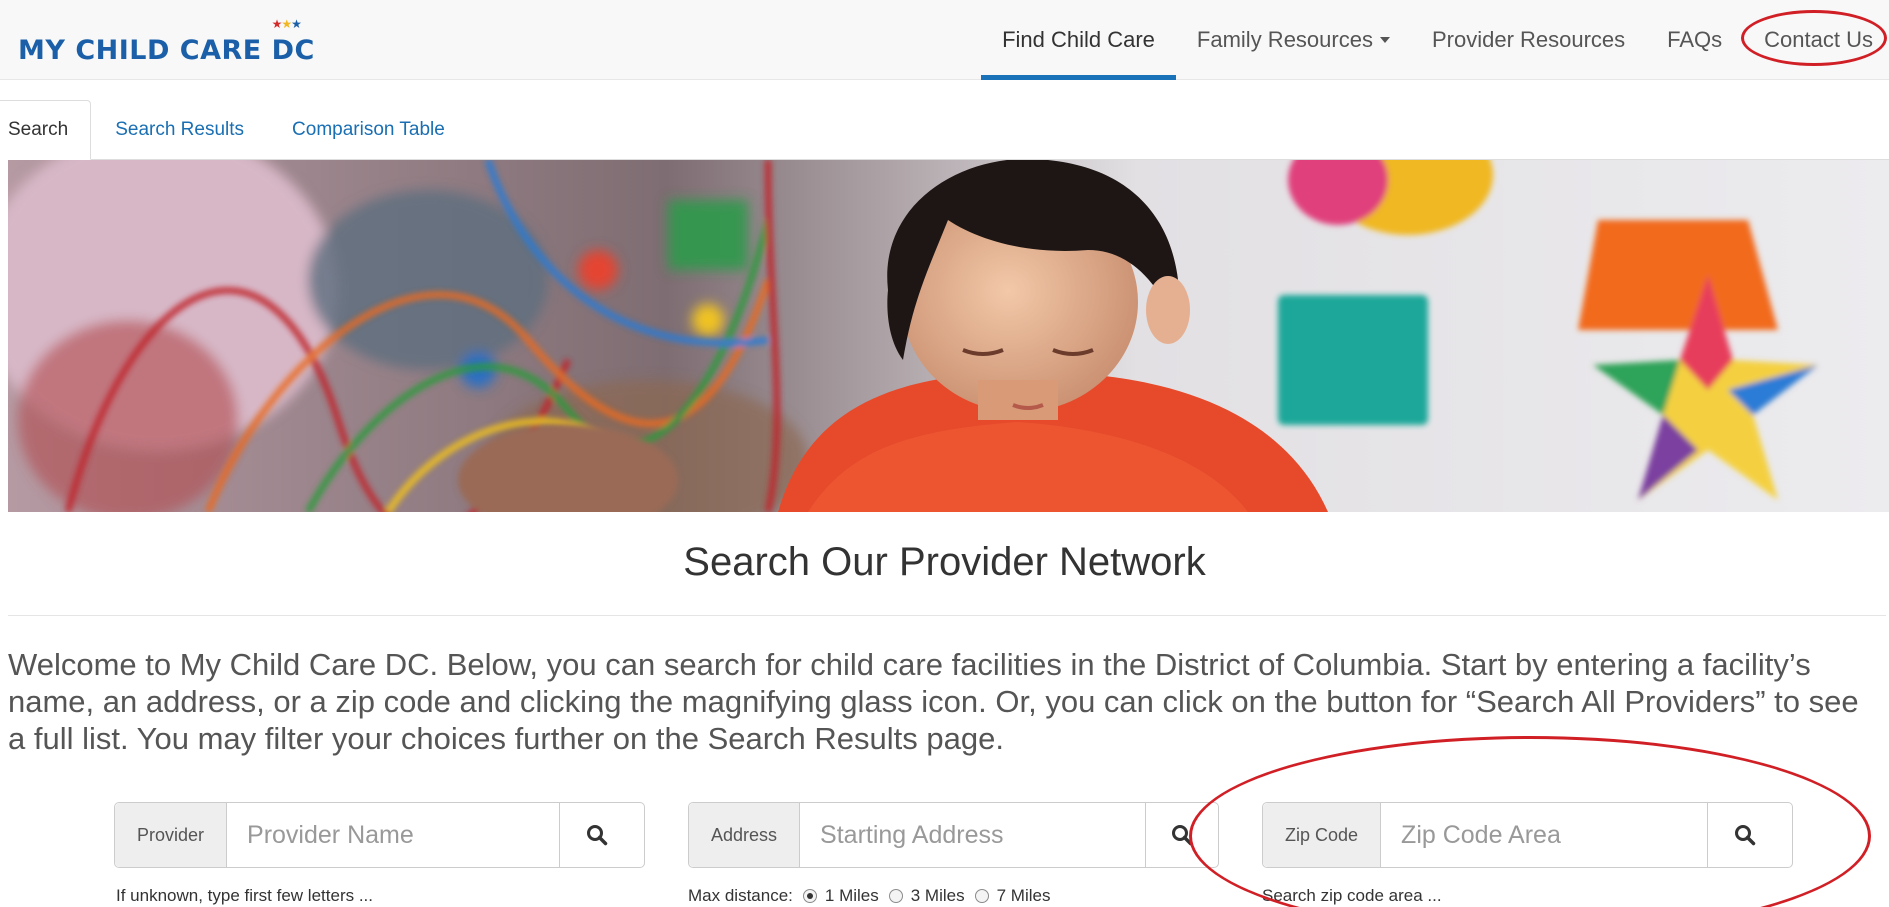 Image resolution: width=1889 pixels, height=907 pixels. Describe the element at coordinates (368, 130) in the screenshot. I see `tab-comparison-table: Comparison Table` at that location.